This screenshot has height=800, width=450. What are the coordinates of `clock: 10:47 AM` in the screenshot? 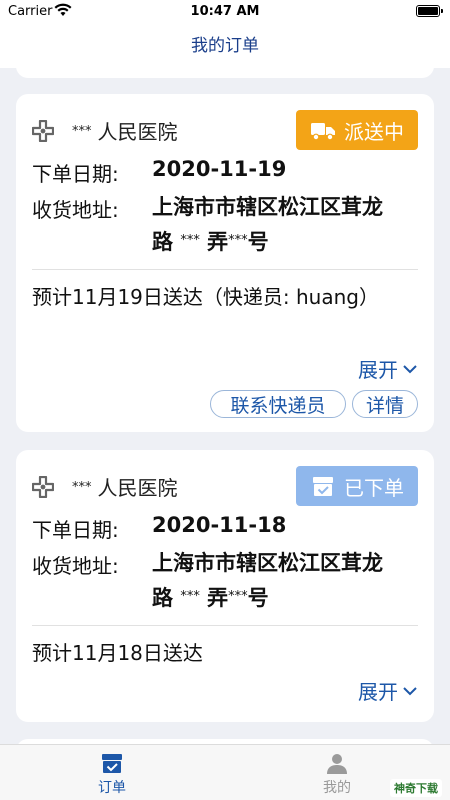 It's located at (225, 11).